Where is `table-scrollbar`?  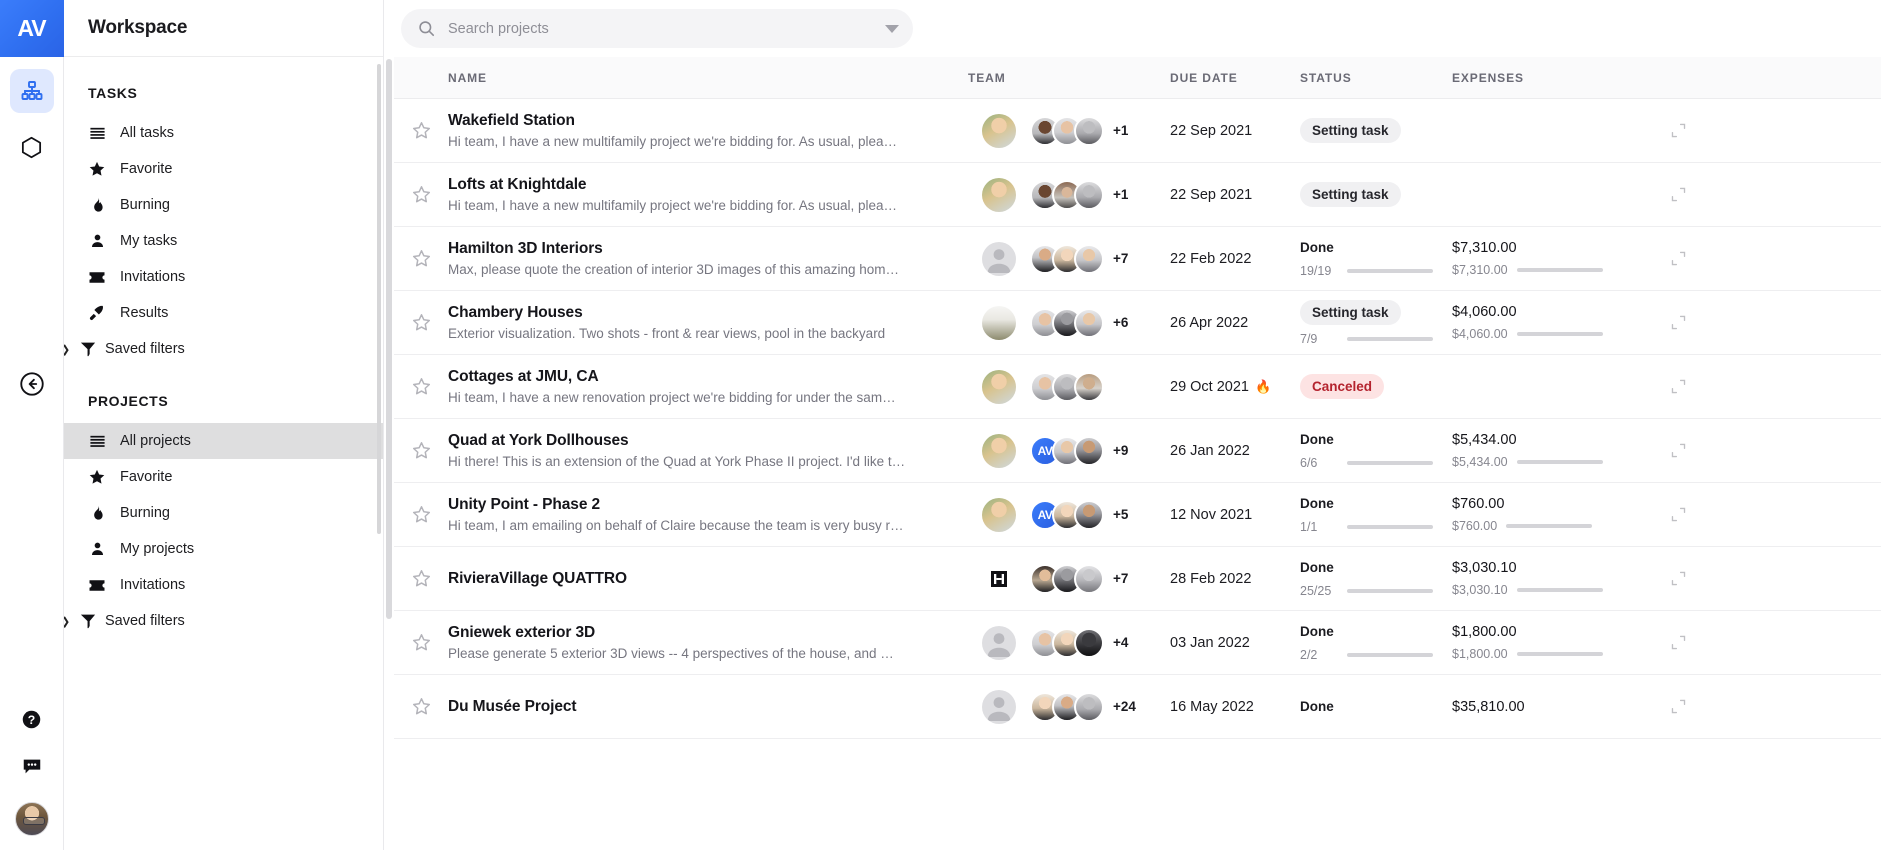
table-scrollbar is located at coordinates (389, 453).